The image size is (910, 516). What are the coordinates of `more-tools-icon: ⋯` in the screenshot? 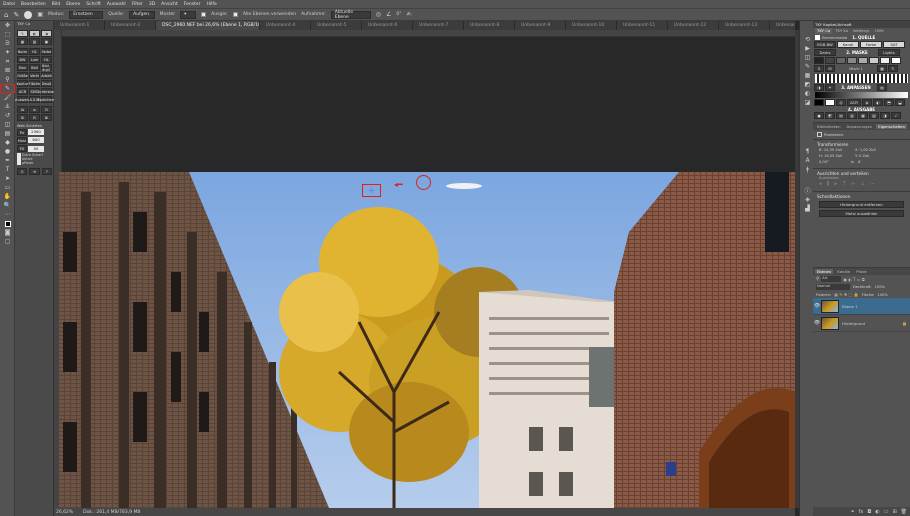 It's located at (7, 214).